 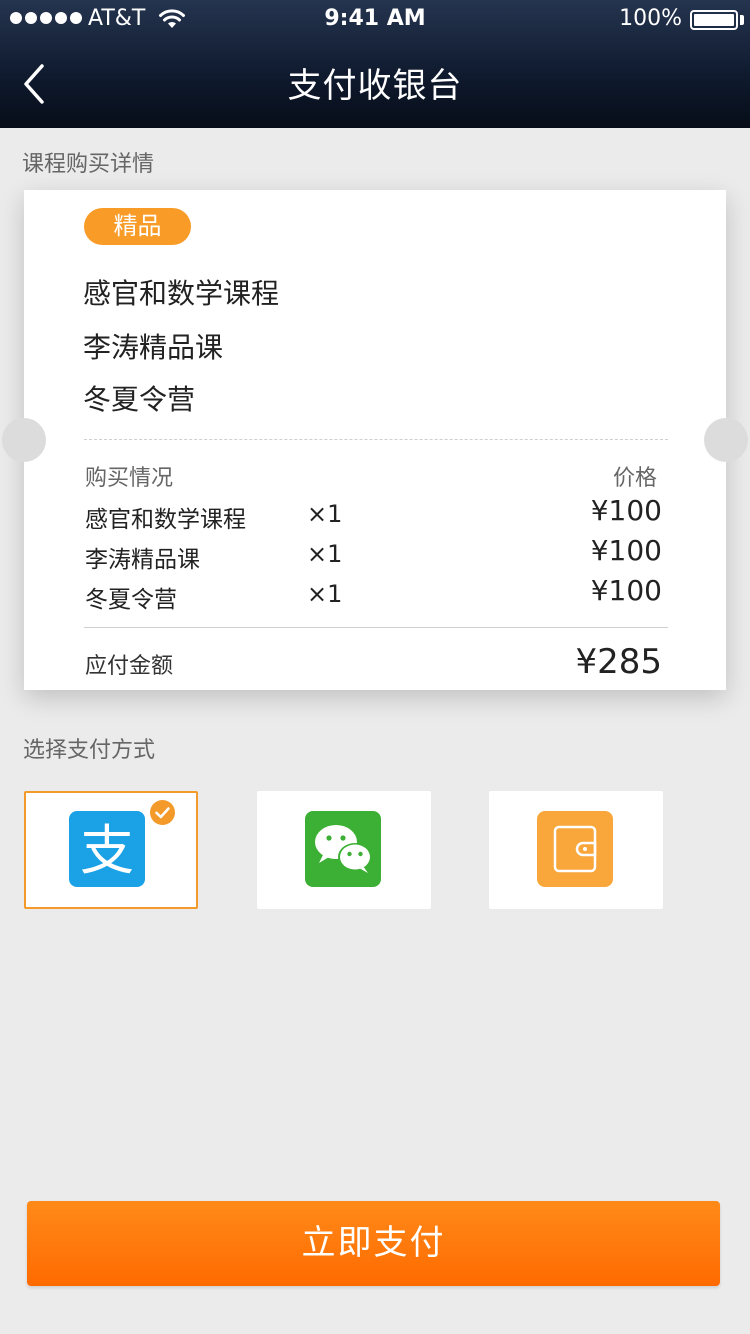 I want to click on amount-due-value: ¥285, so click(x=618, y=662).